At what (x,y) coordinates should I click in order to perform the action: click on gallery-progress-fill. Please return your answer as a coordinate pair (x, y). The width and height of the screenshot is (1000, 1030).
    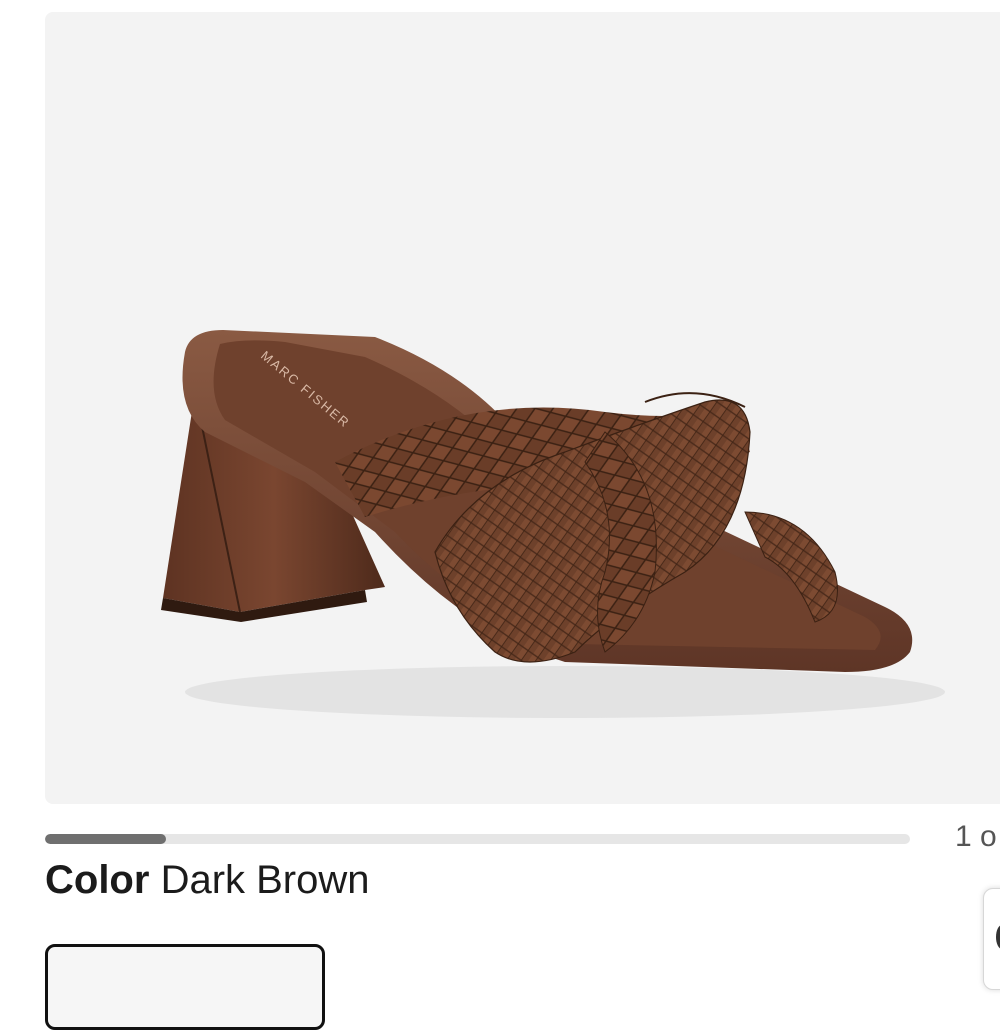
    Looking at the image, I should click on (106, 839).